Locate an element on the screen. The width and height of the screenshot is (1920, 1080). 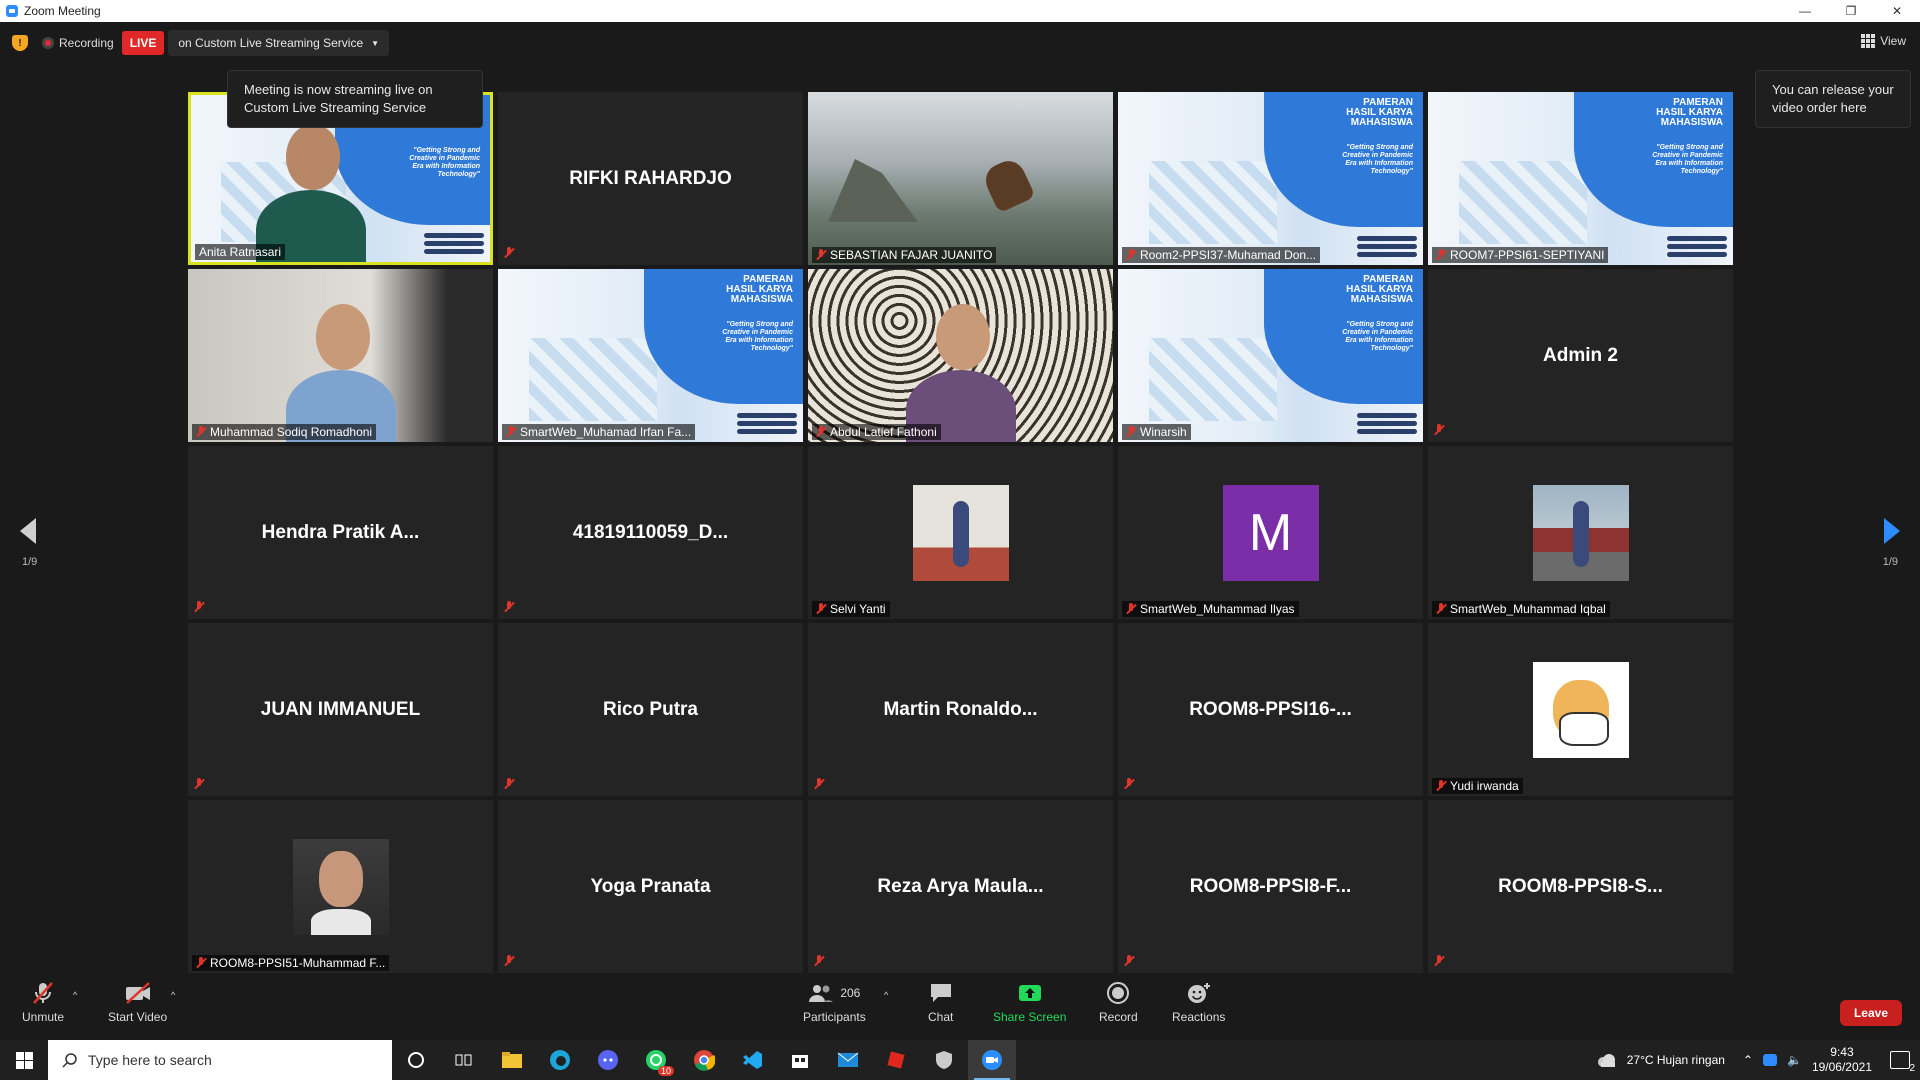
volume-icon: 🔈 is located at coordinates (1794, 1060).